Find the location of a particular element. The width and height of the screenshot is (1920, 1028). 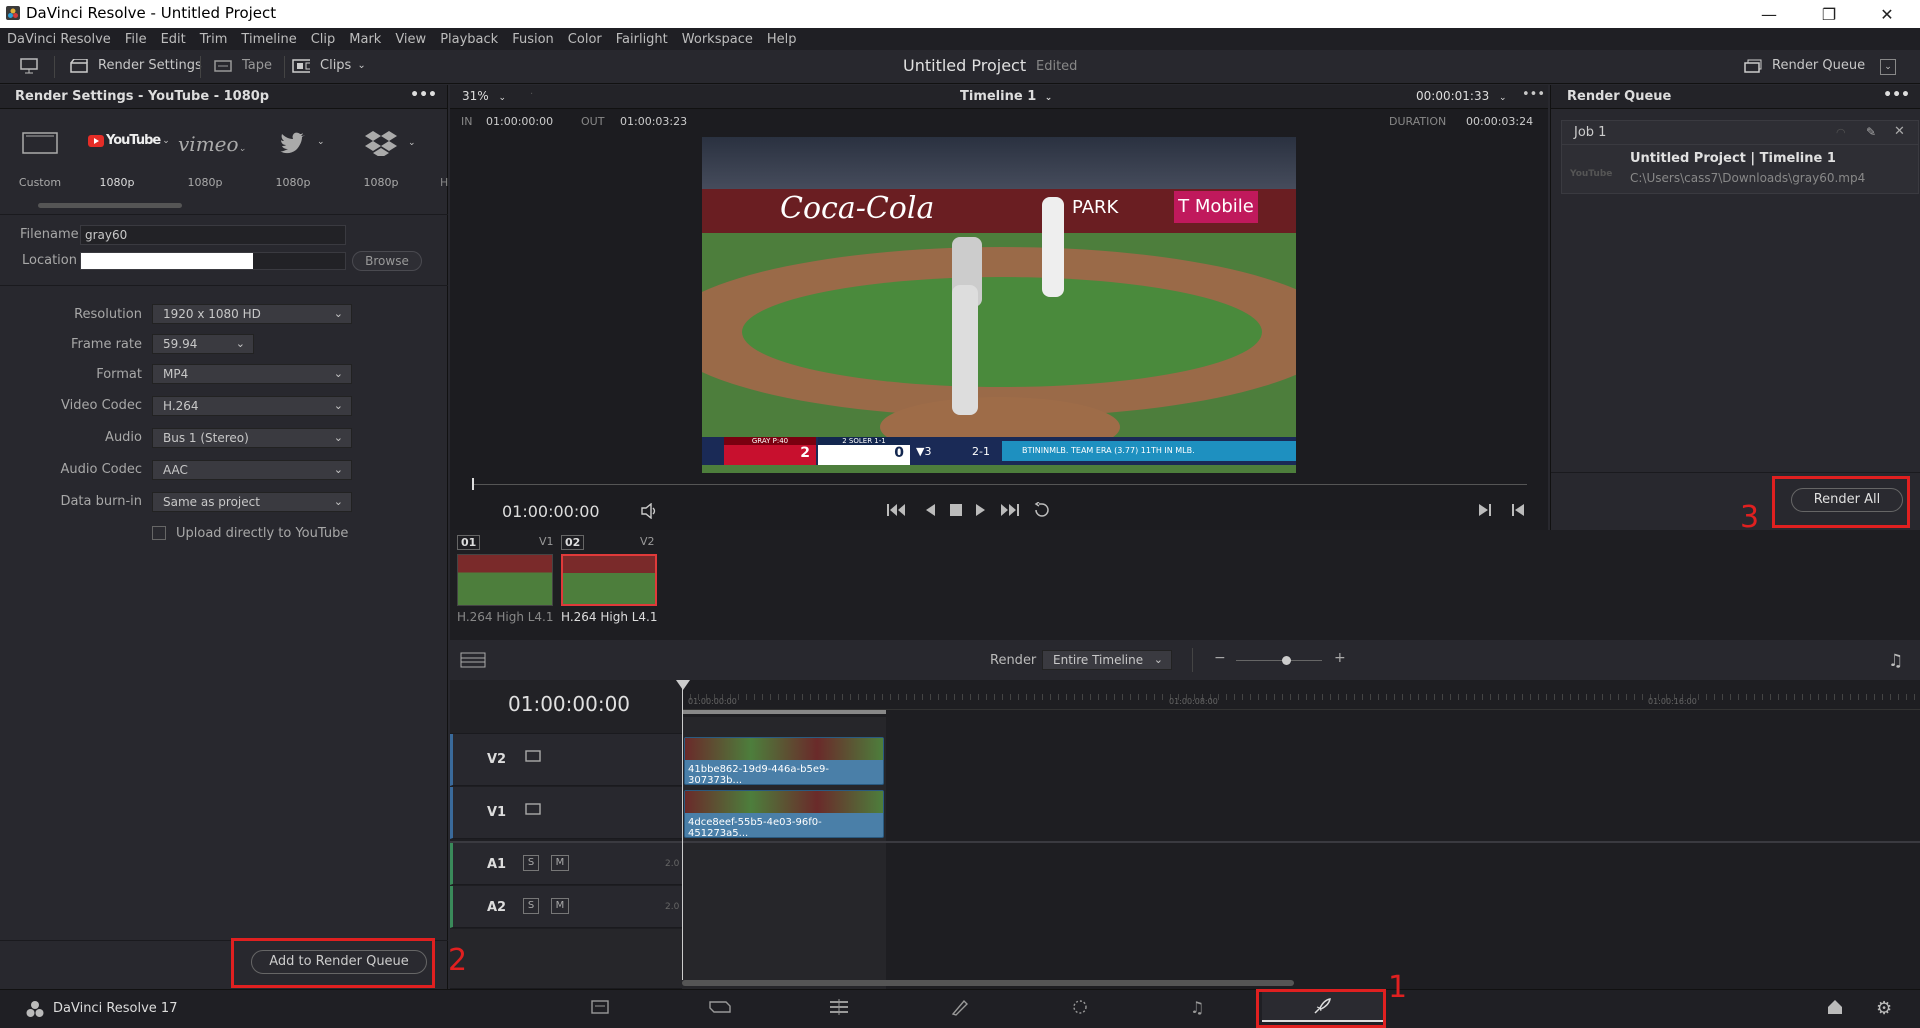

stop-icon is located at coordinates (956, 510).